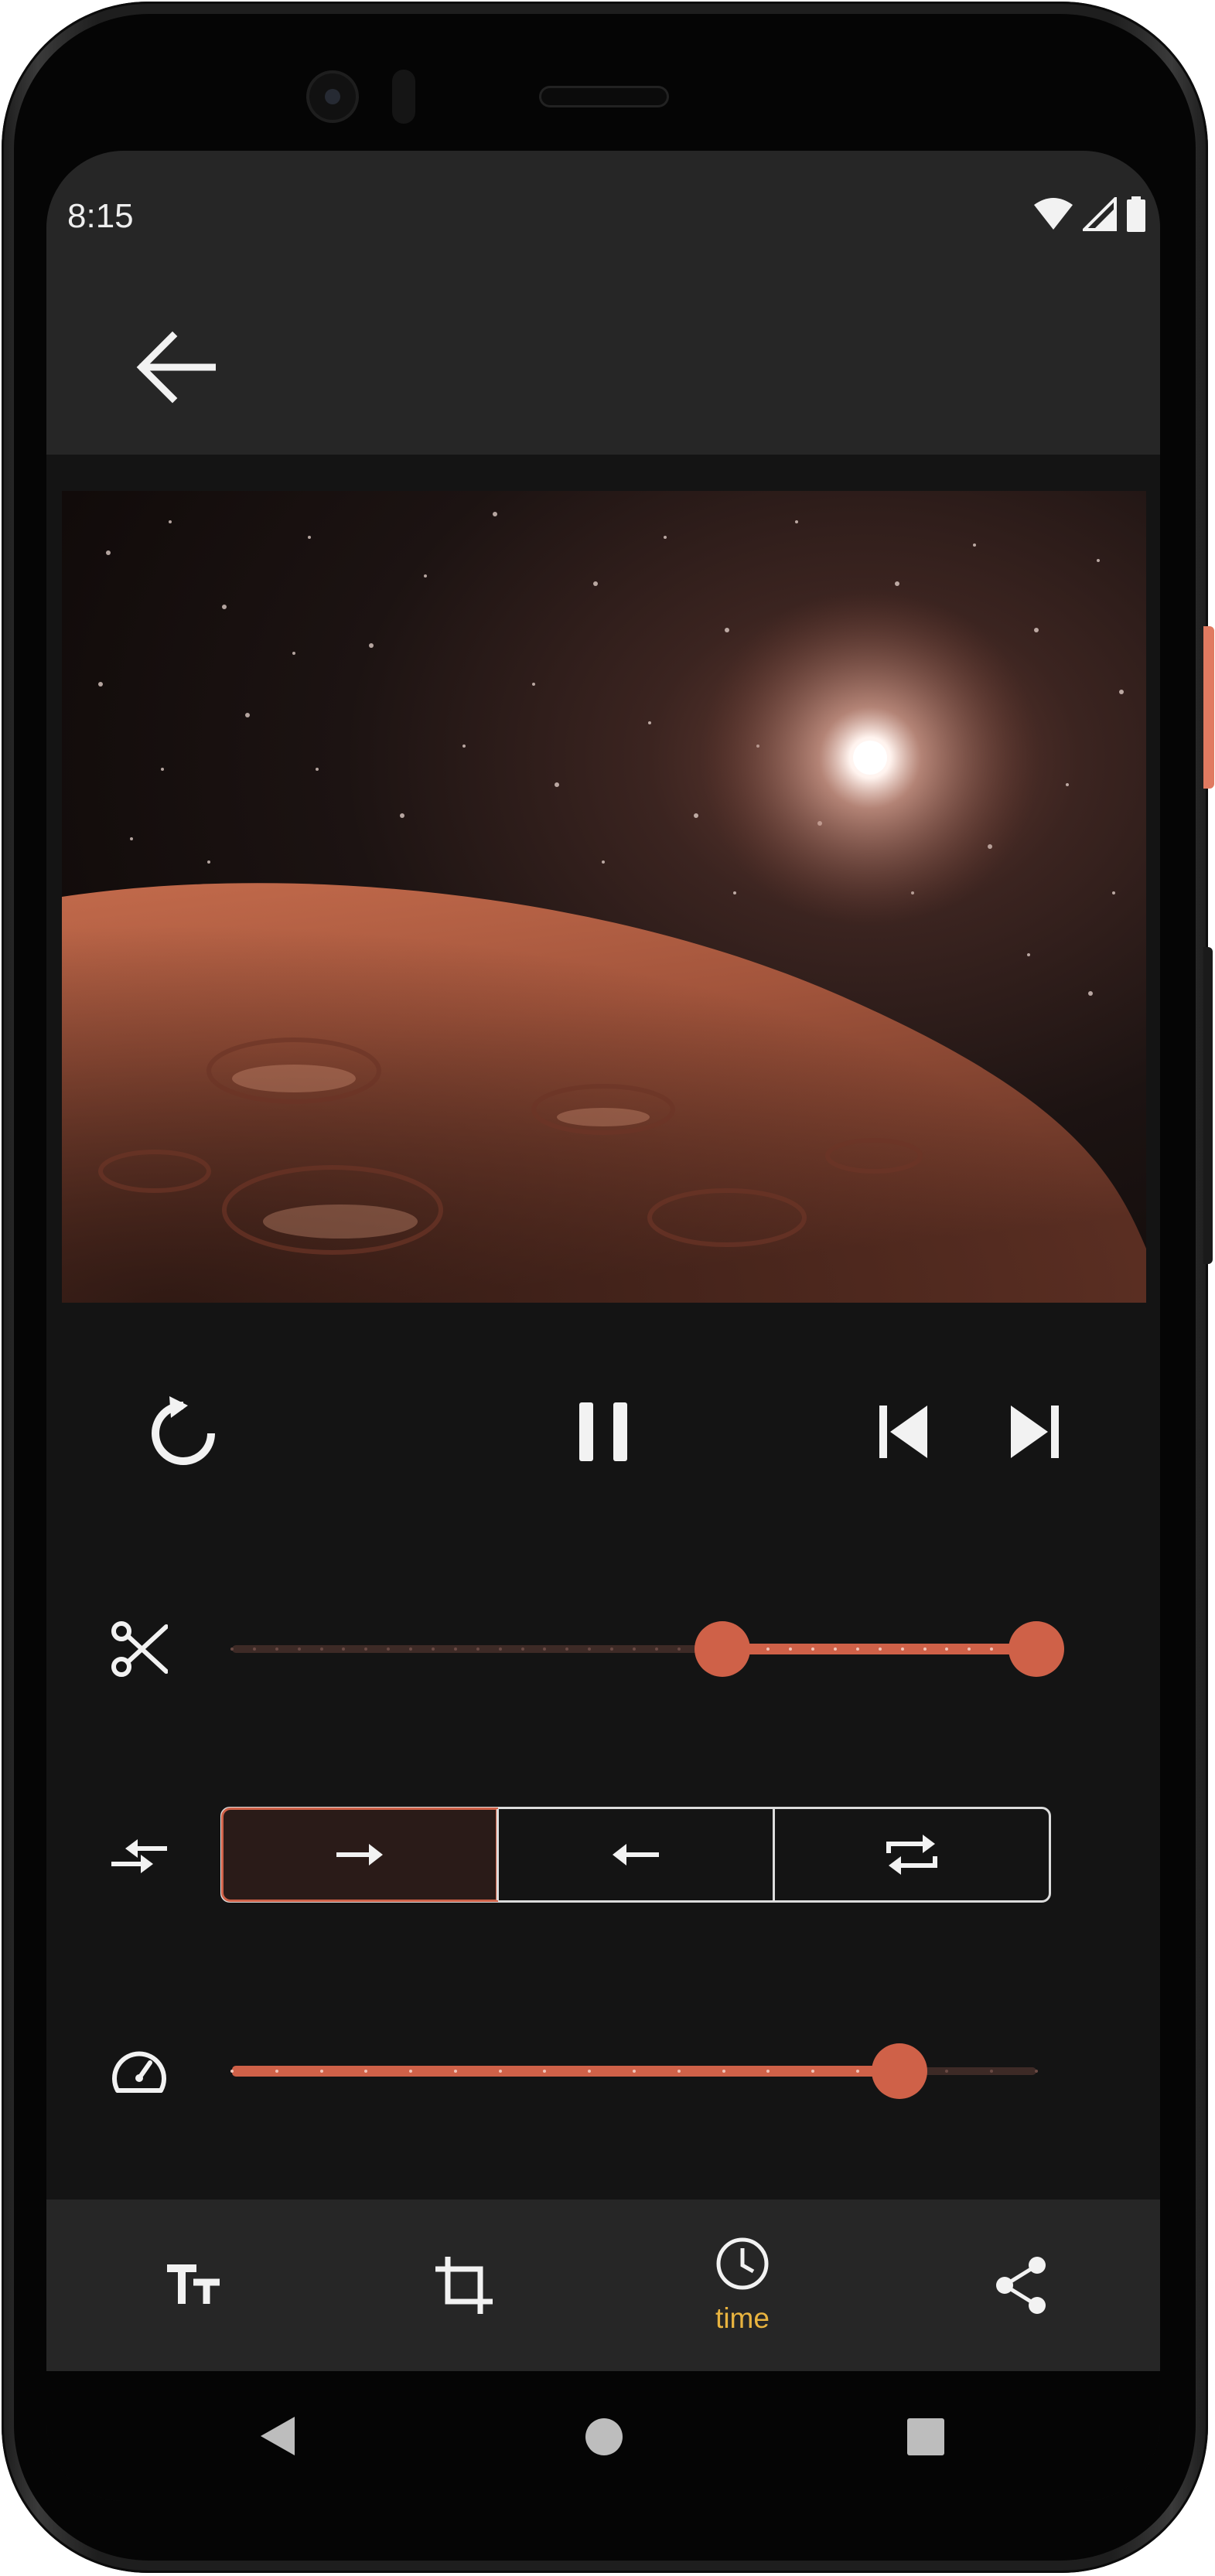 This screenshot has height=2576, width=1215. I want to click on trim-label, so click(139, 1649).